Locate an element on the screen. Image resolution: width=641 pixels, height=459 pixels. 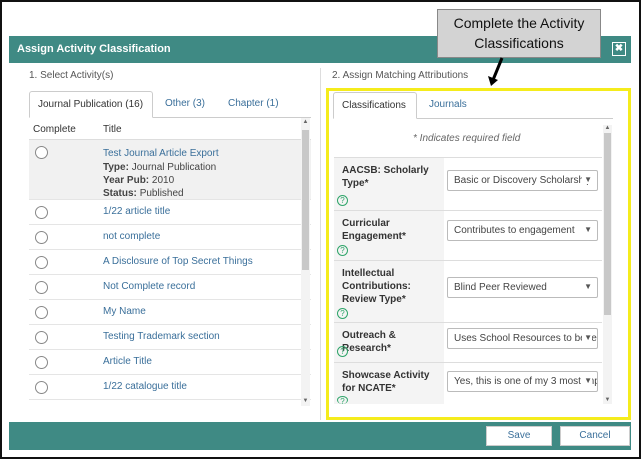
dialog-title: Assign Activity Classification is located at coordinates (94, 49).